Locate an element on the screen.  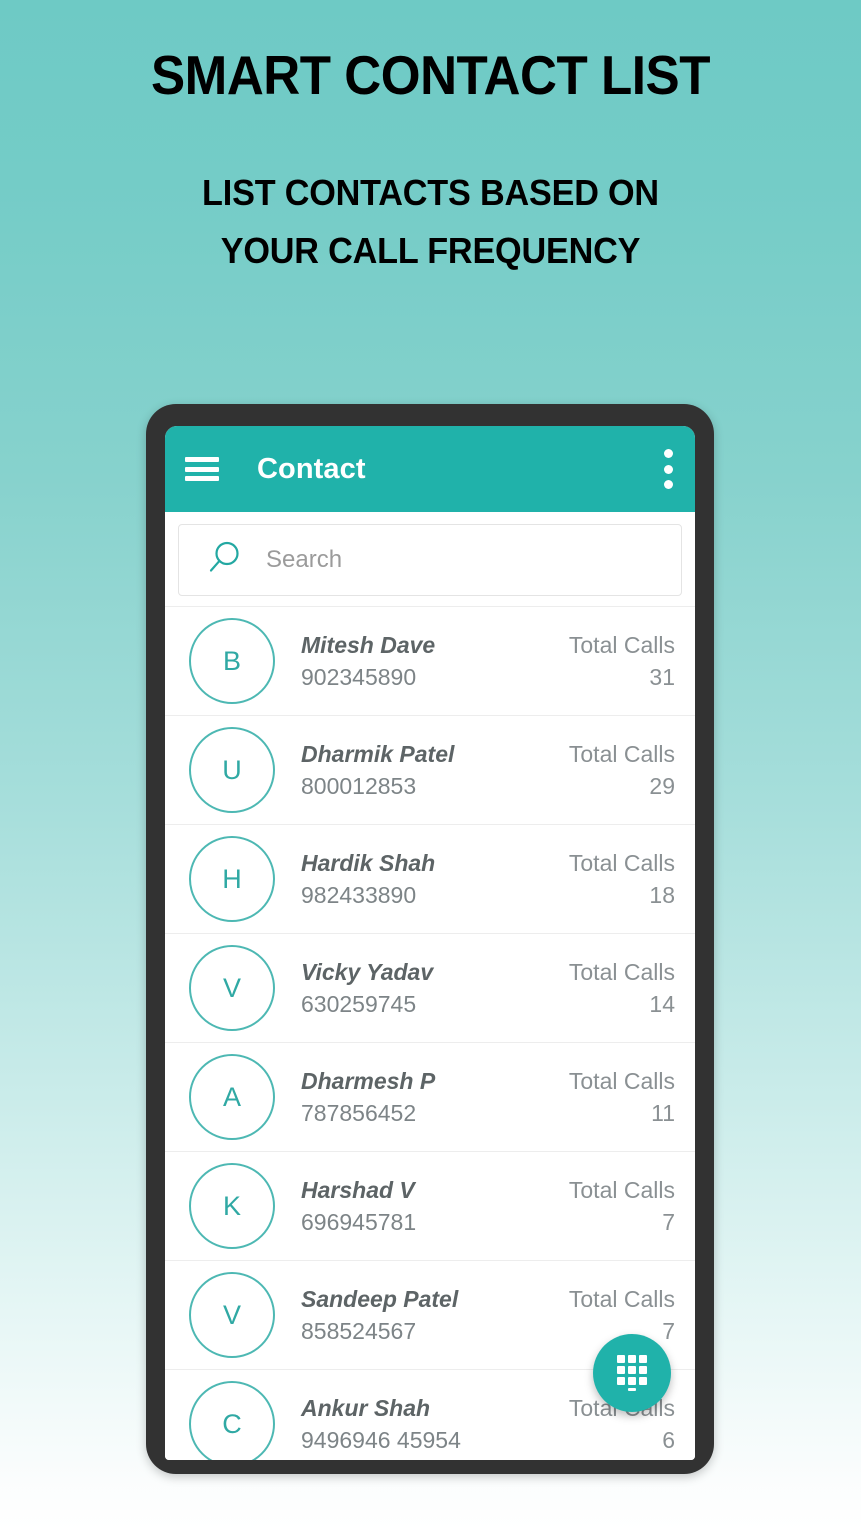
contact-phone: 982433890 is located at coordinates (359, 895).